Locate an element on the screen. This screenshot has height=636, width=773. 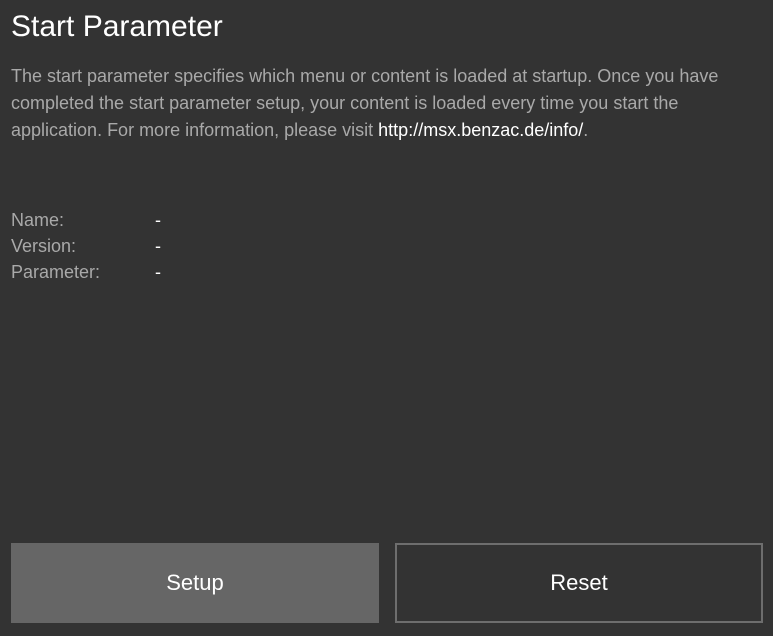
info-row-parameter: Parameter: - is located at coordinates (211, 272).